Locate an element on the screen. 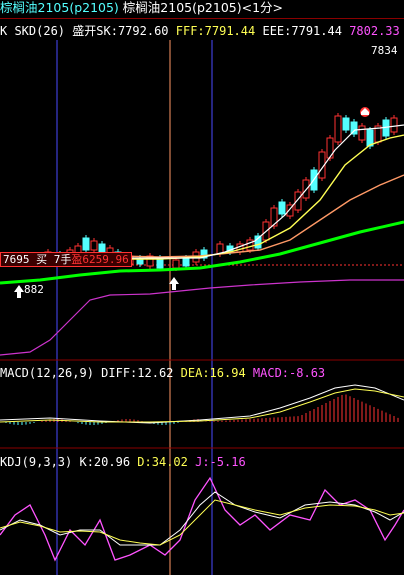  kdj-title: KDJ(9,3,3) is located at coordinates (36, 462).